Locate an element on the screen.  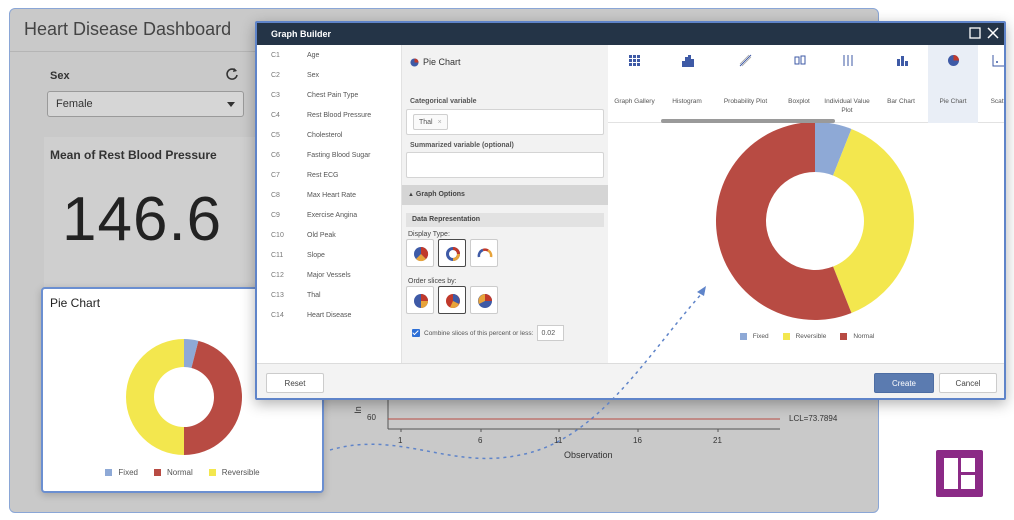
variable-row: C10 Old Peak is located at coordinates (329, 236).